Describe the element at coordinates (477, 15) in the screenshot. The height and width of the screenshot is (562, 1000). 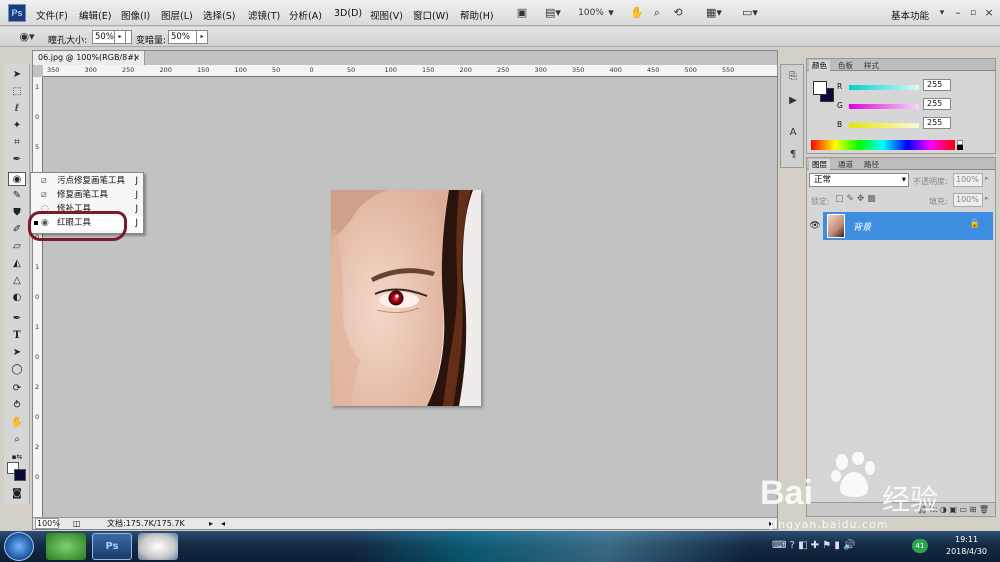
I see `menu-item-11: 帮助(H)` at that location.